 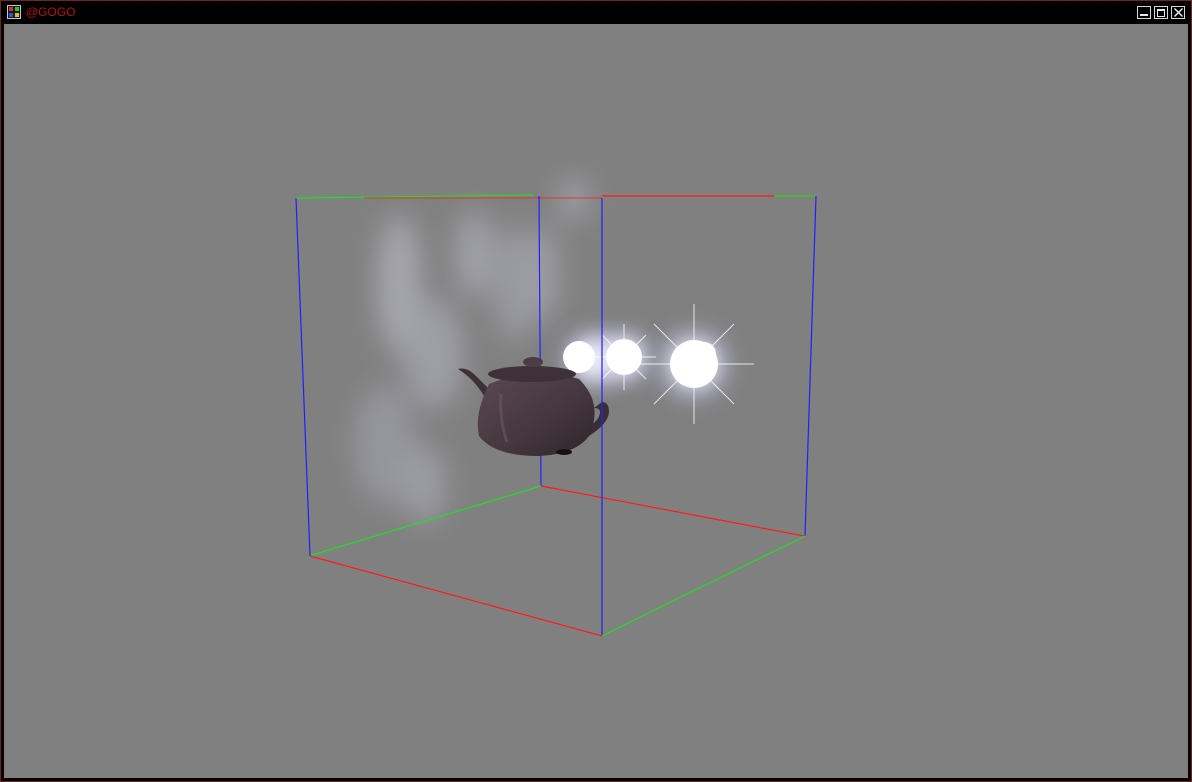 What do you see at coordinates (810, 366) in the screenshot?
I see `box-edge-far-right-vertical` at bounding box center [810, 366].